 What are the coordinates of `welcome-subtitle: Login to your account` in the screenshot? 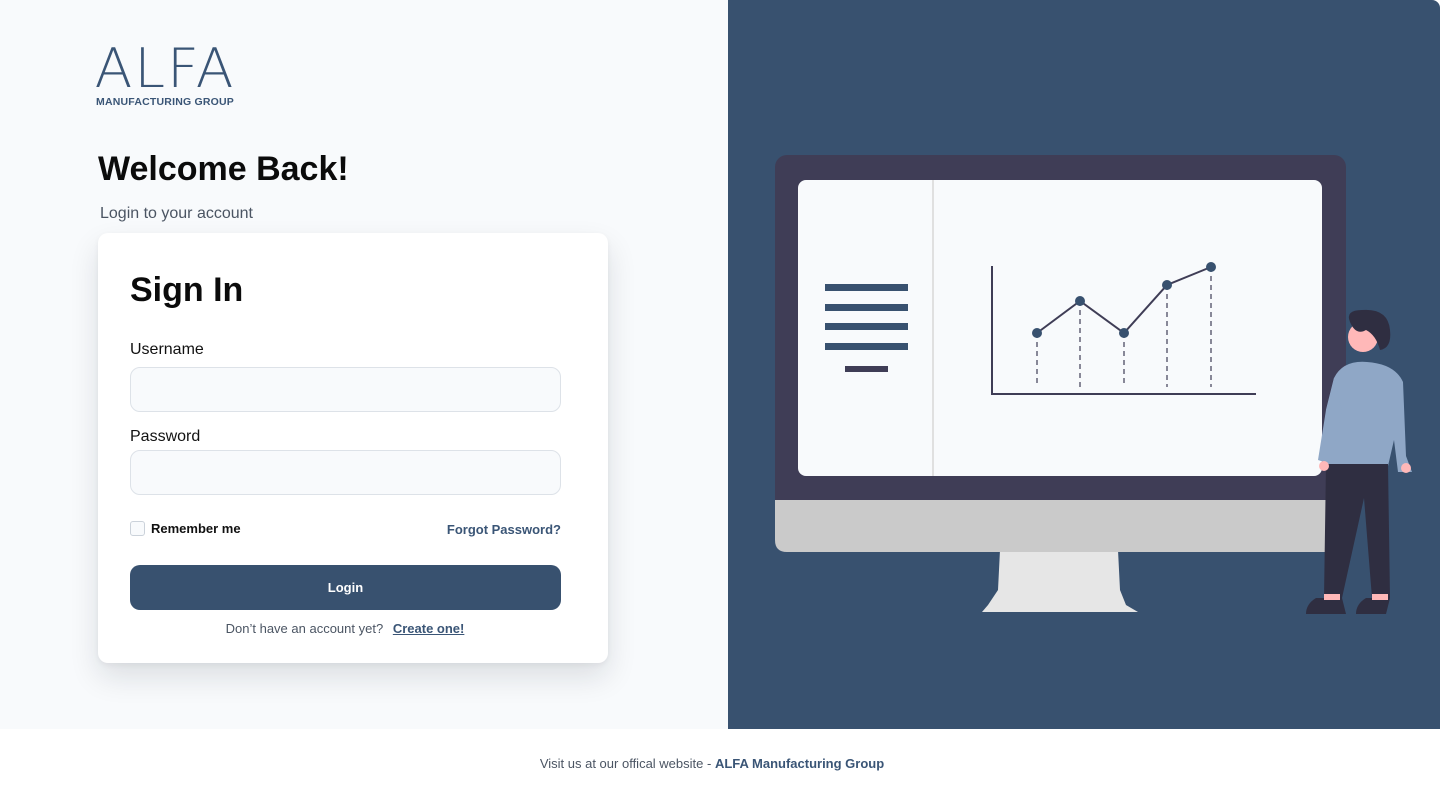 It's located at (176, 213).